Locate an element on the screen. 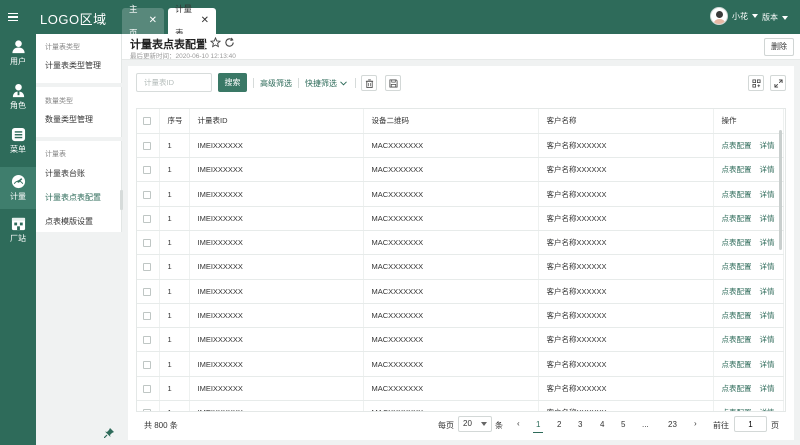  nav-item-user: 用户 is located at coordinates (18, 53).